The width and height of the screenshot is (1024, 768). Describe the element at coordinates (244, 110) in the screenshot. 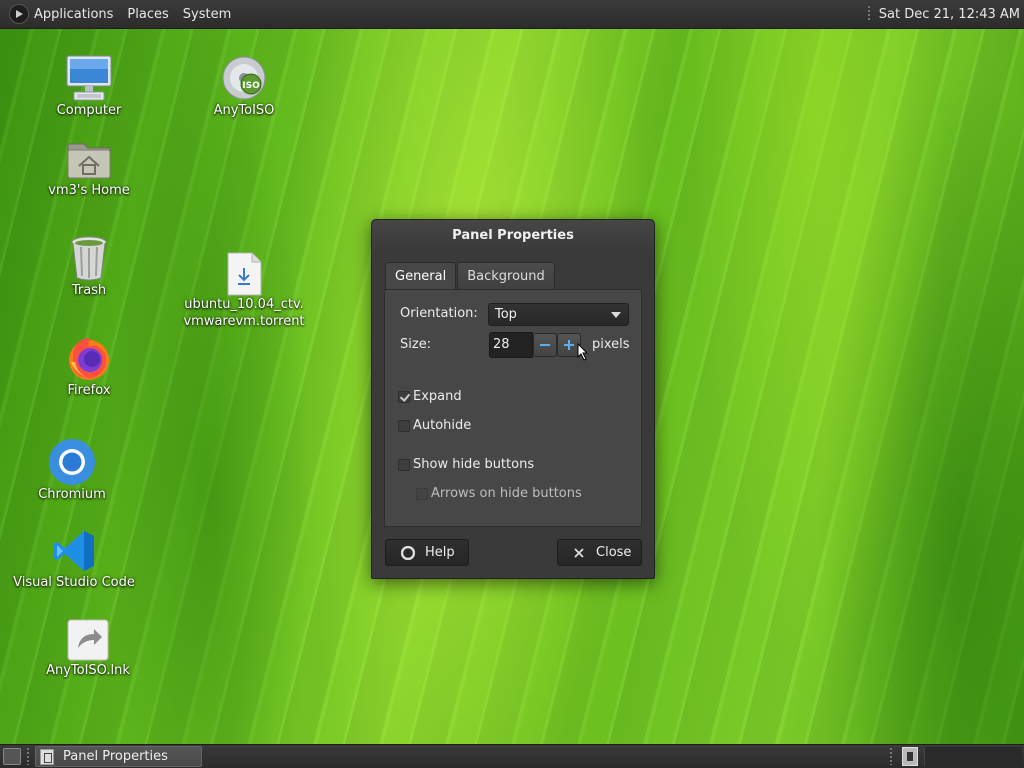

I see `desktop-icon-label: AnyToISO` at that location.